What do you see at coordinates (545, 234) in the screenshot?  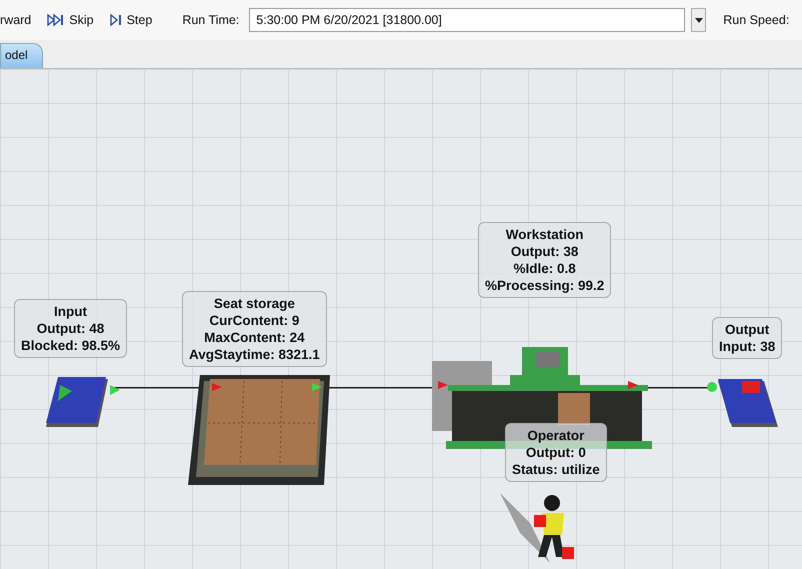 I see `stat-text: Workstation` at bounding box center [545, 234].